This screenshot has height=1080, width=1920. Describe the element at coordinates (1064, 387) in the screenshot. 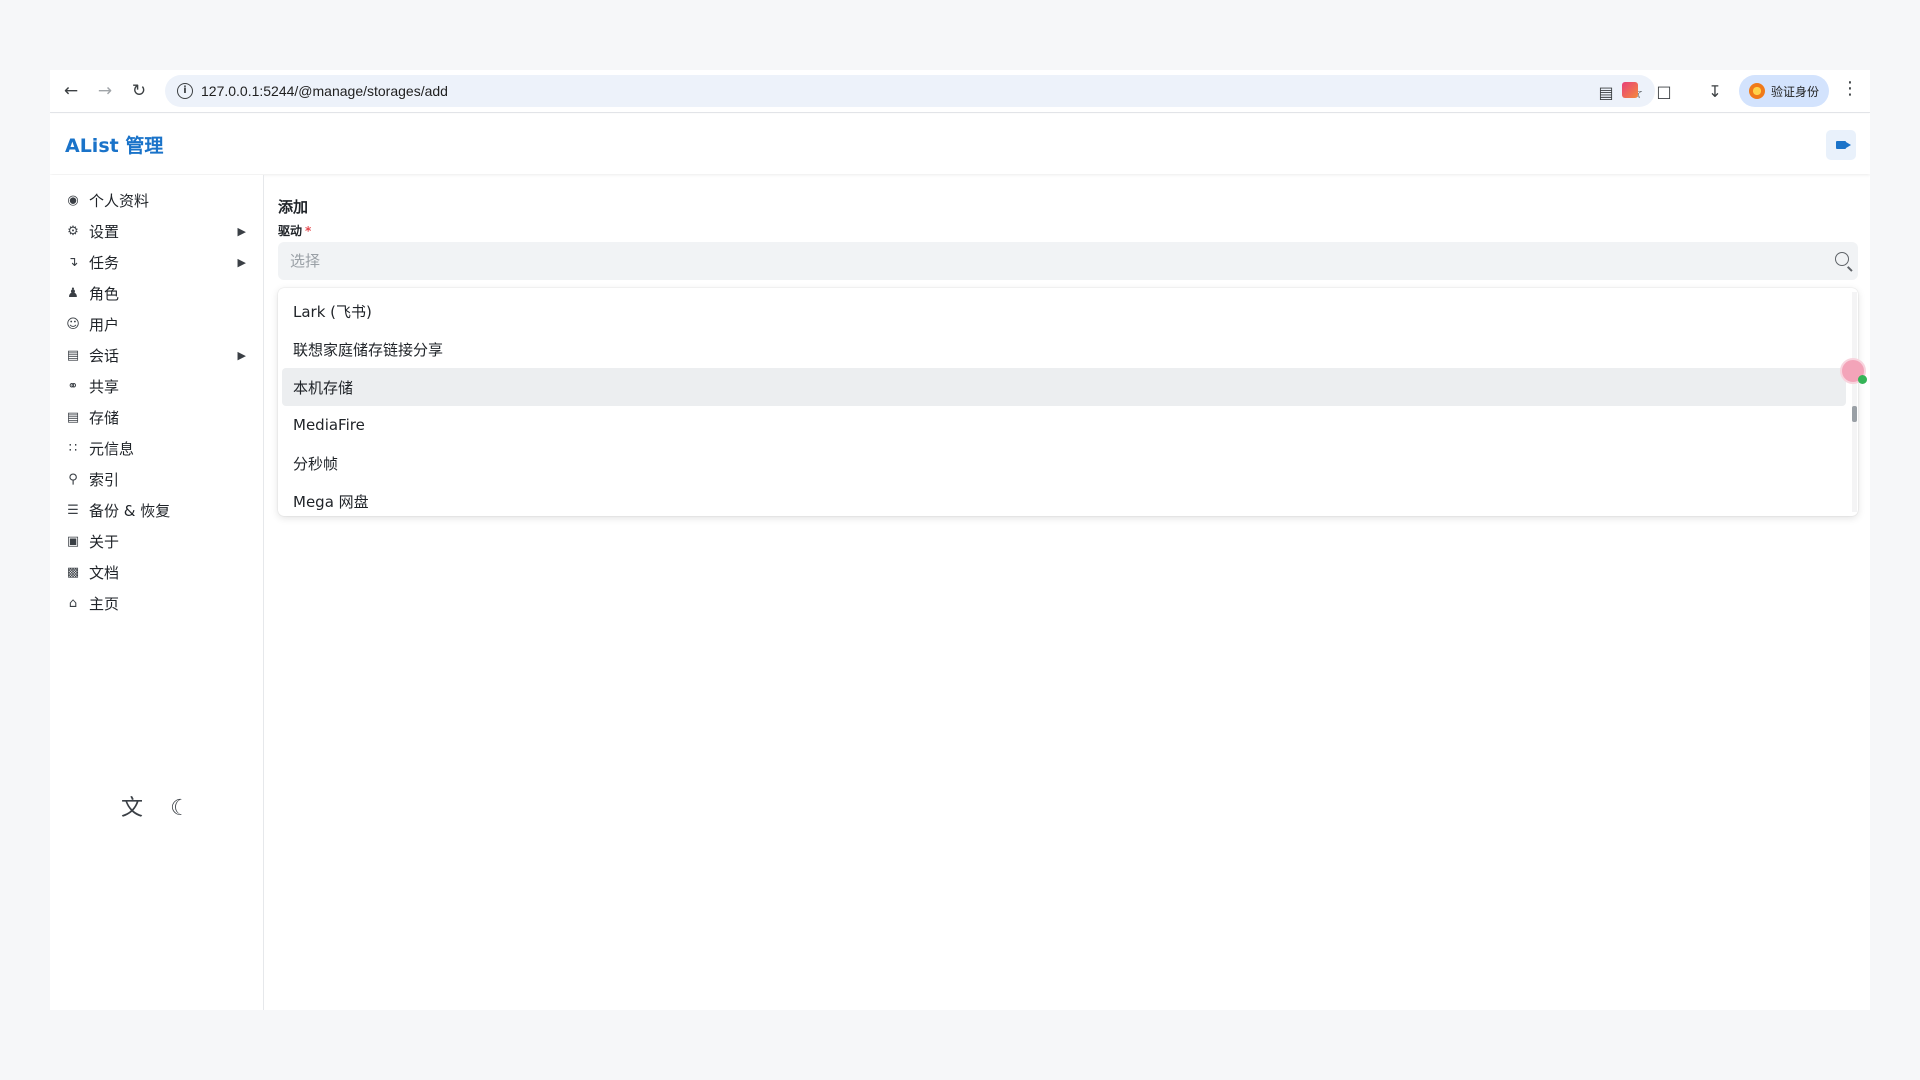

I see `driver-option-highlighted: 本机存储` at that location.